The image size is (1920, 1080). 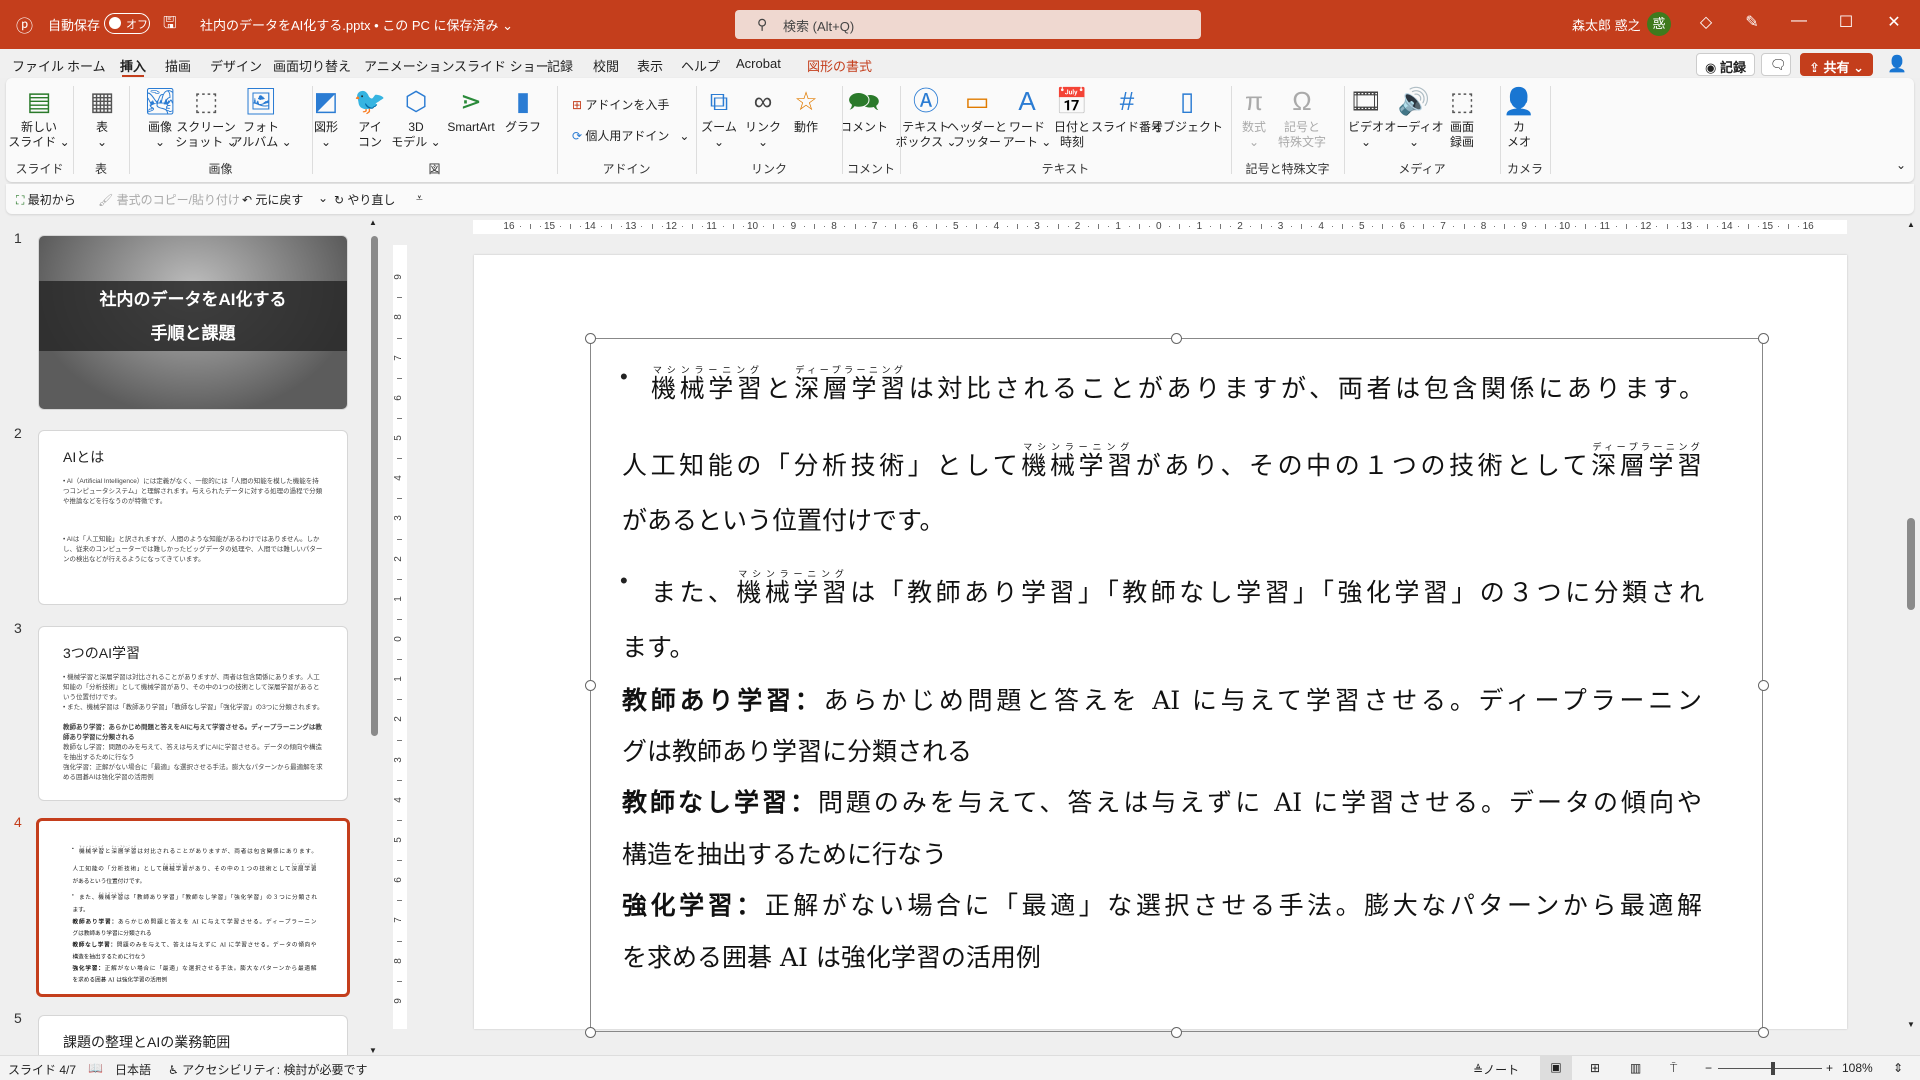 What do you see at coordinates (169, 199) in the screenshot?
I see `format-painter-button: 🖌 書式のコピー/貼り付け` at bounding box center [169, 199].